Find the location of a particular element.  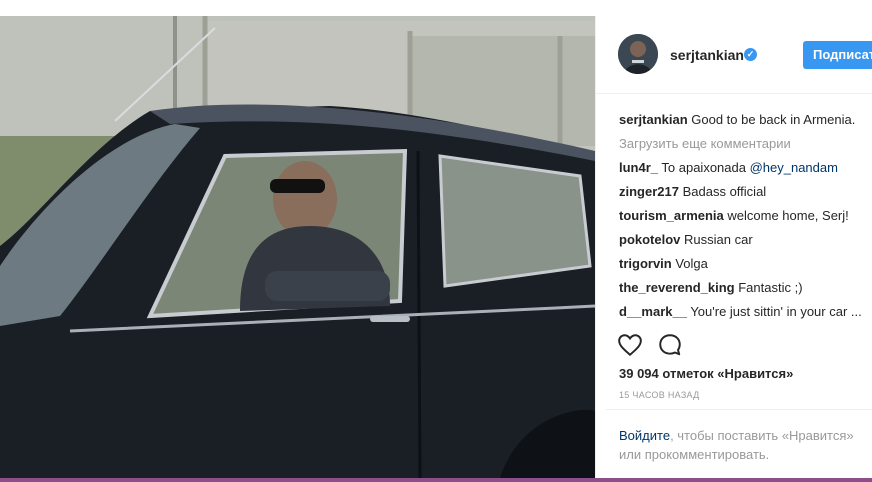

comment-username: tourism_armenia is located at coordinates (671, 215).